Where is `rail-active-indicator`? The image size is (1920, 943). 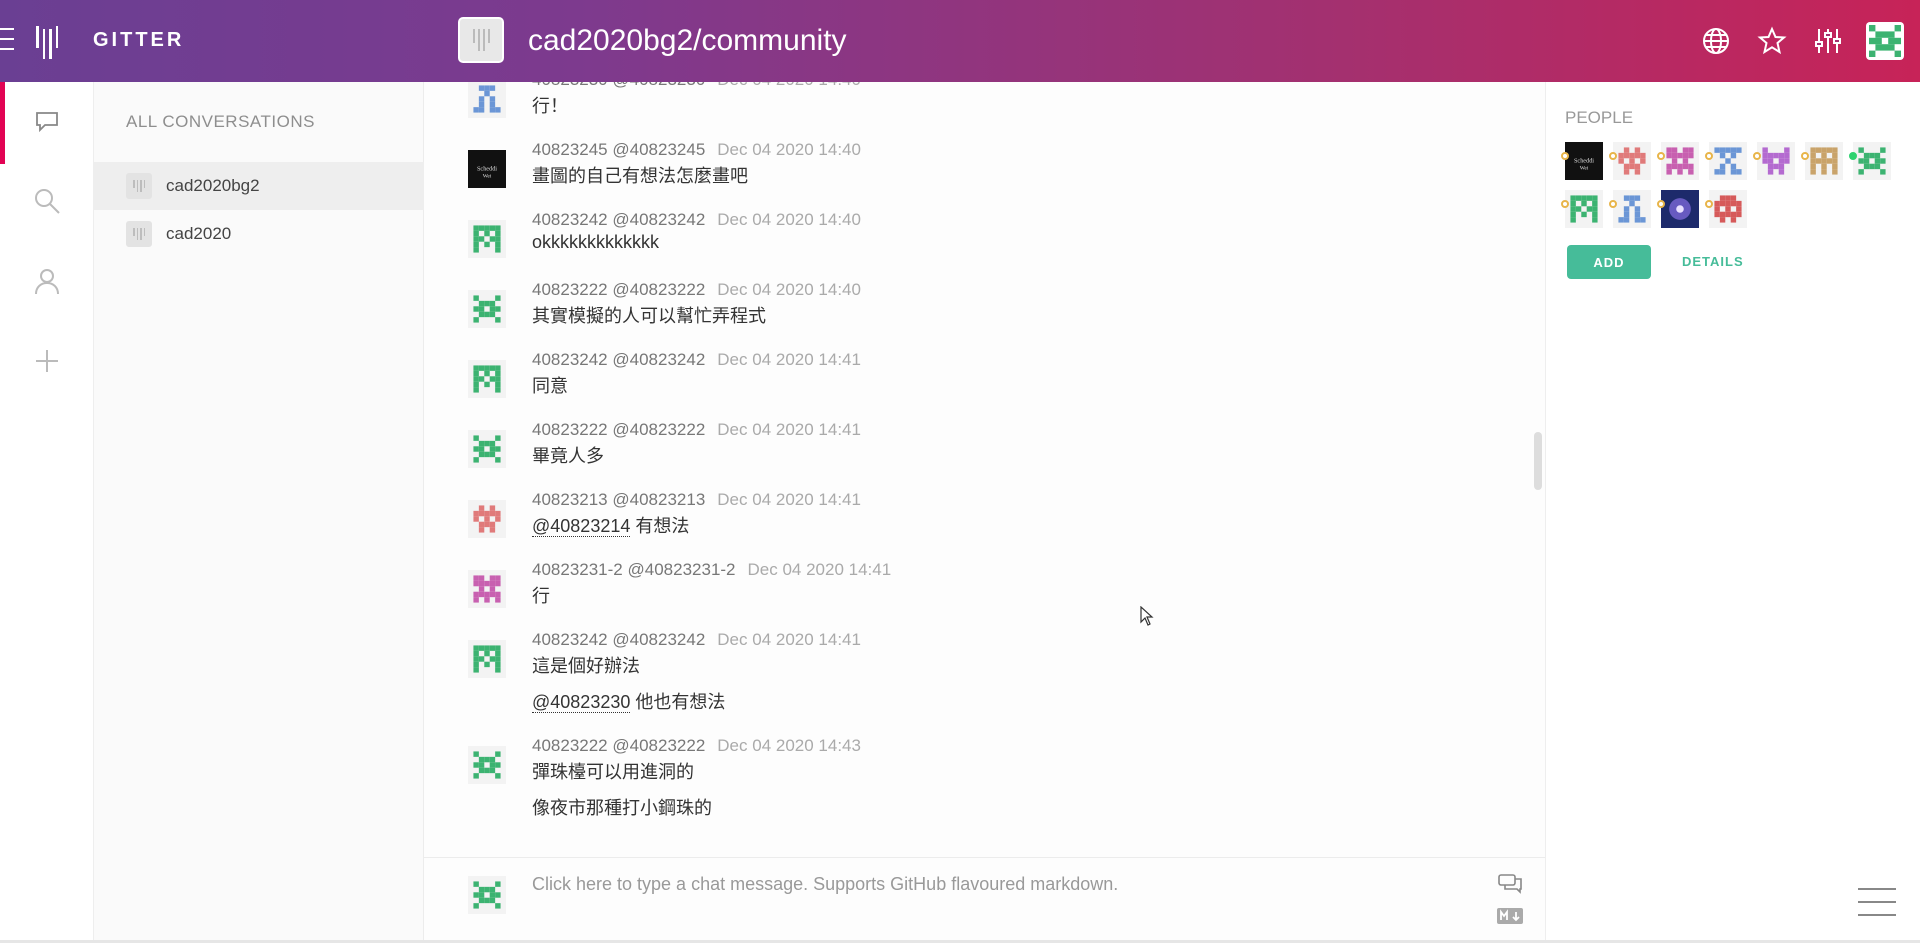 rail-active-indicator is located at coordinates (2, 123).